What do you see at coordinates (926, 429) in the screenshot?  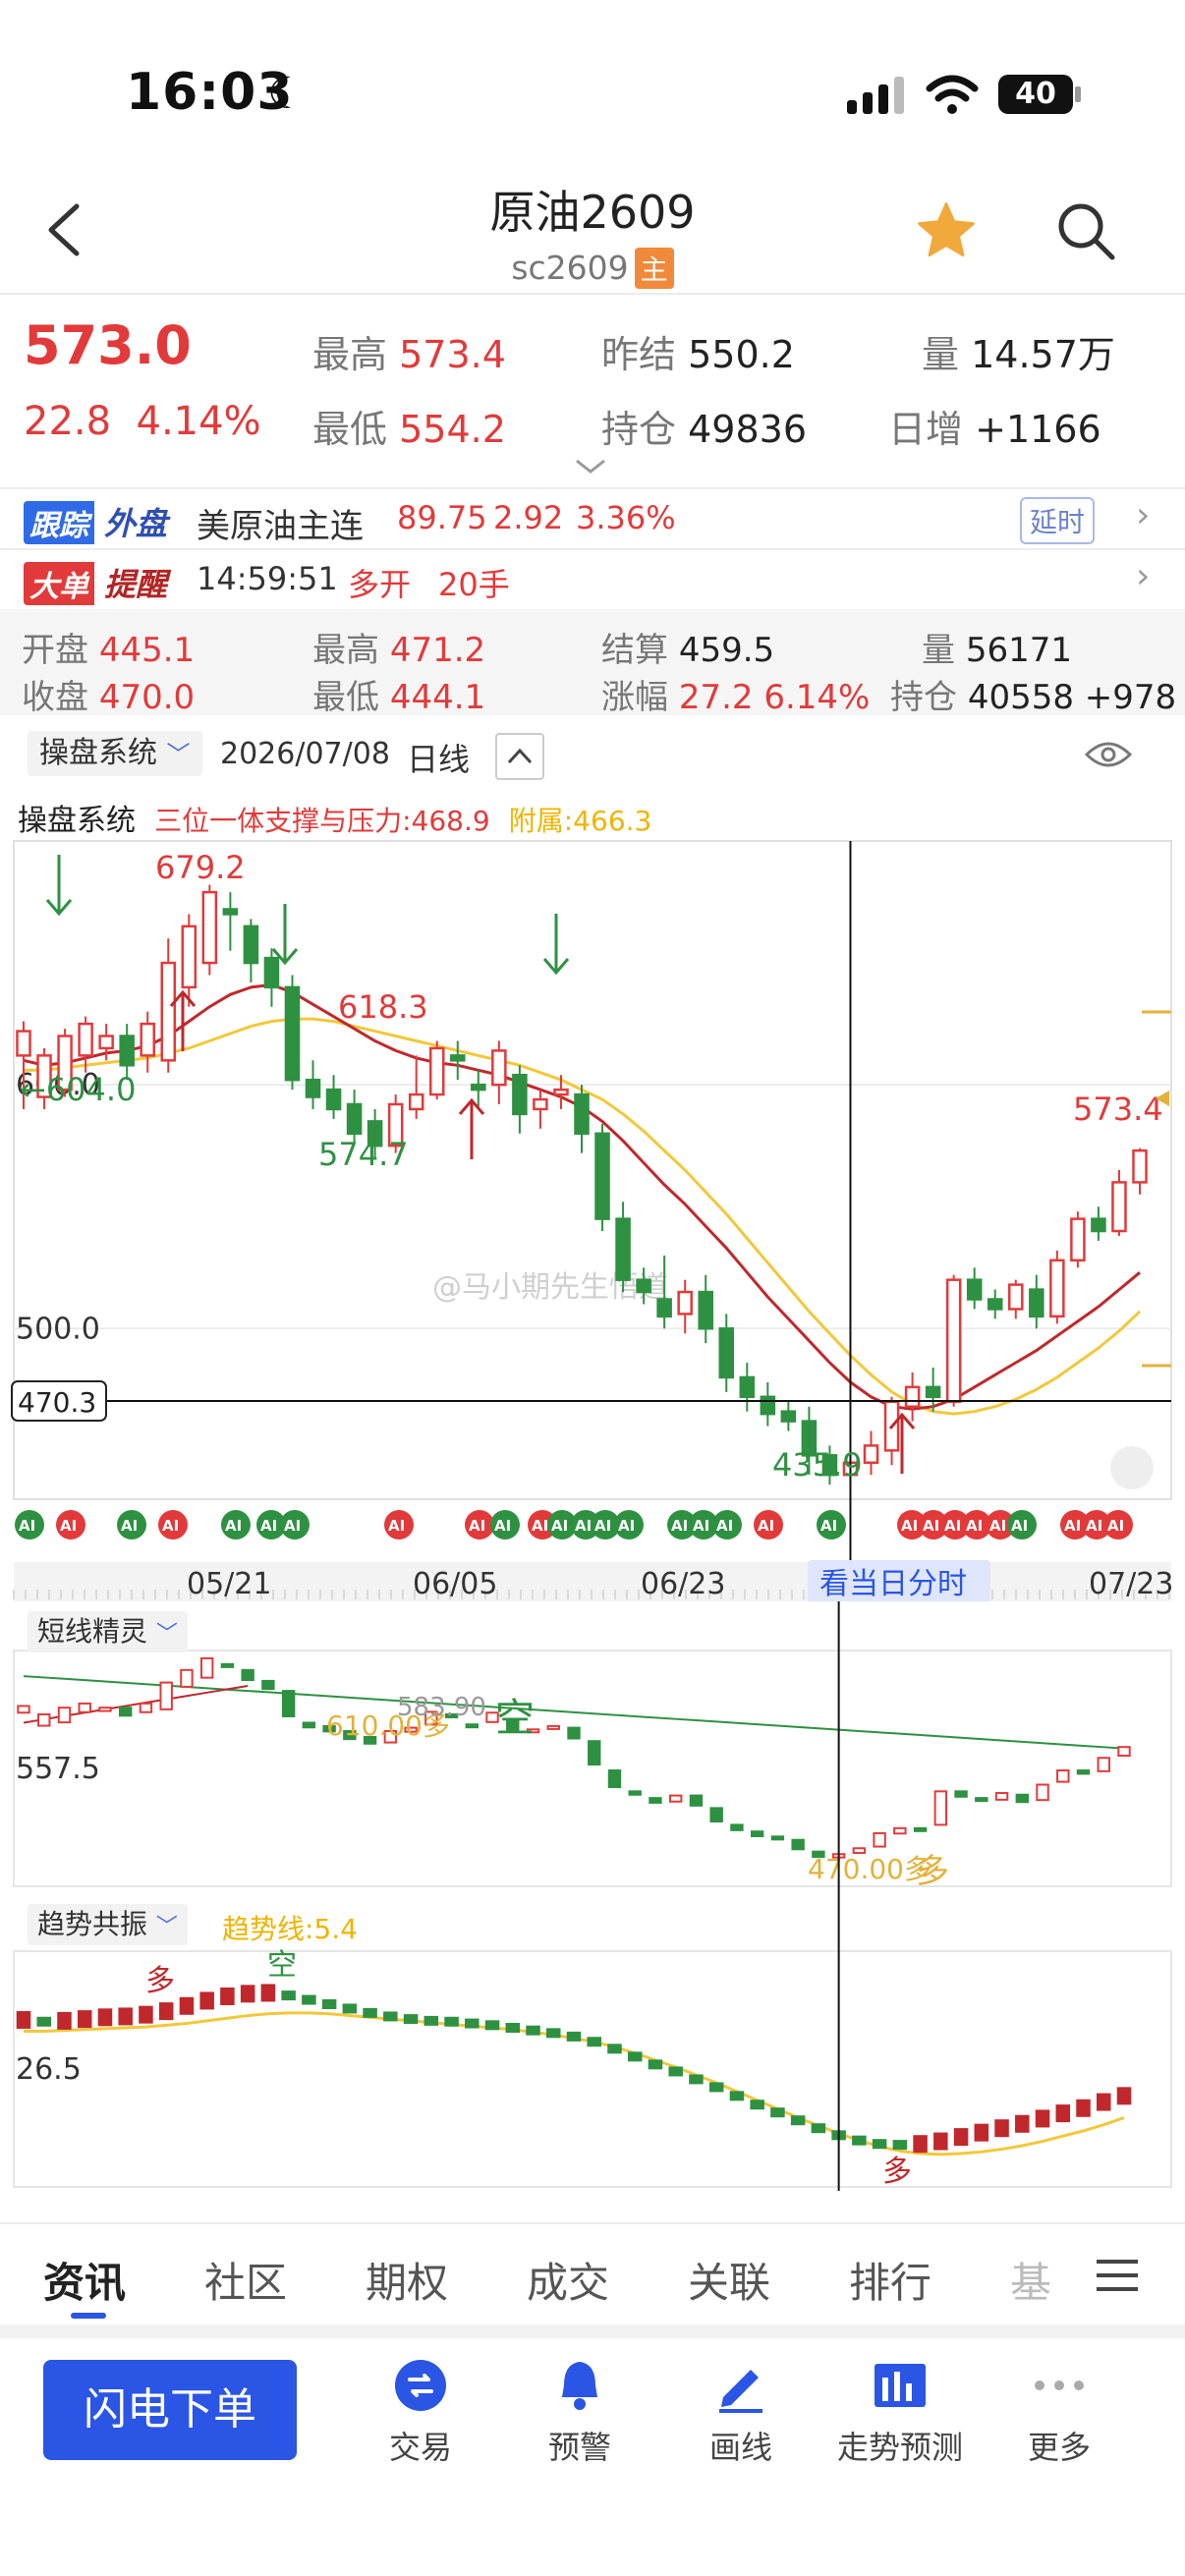 I see `daily-increase-label: 日增` at bounding box center [926, 429].